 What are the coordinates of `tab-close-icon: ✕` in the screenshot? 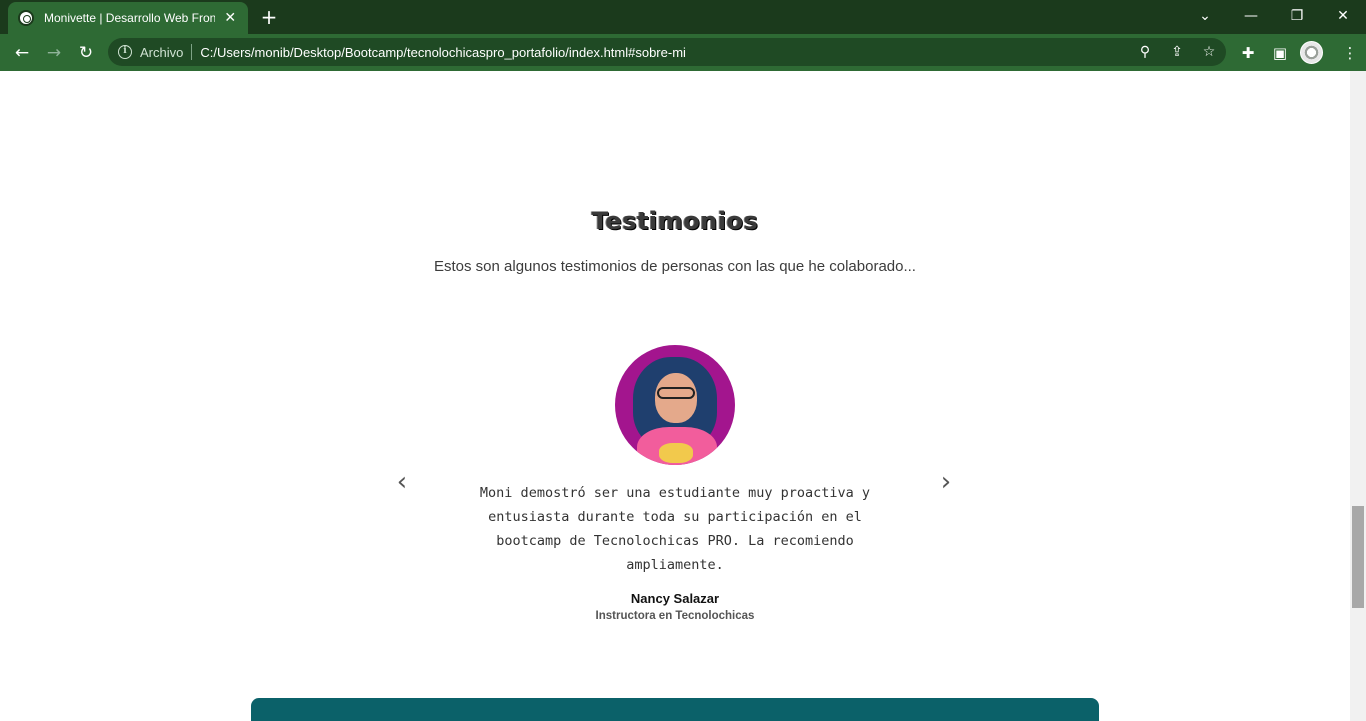 It's located at (231, 18).